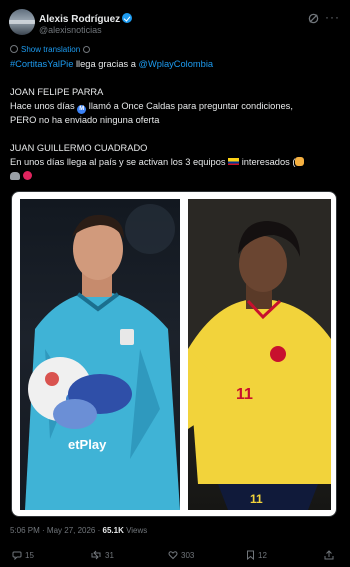 The height and width of the screenshot is (567, 350). Describe the element at coordinates (15, 176) in the screenshot. I see `bird-icon` at that location.